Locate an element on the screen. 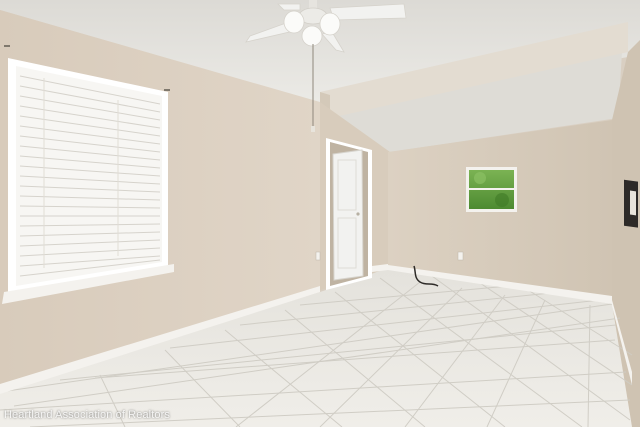  small-window-icon is located at coordinates (491, 189).